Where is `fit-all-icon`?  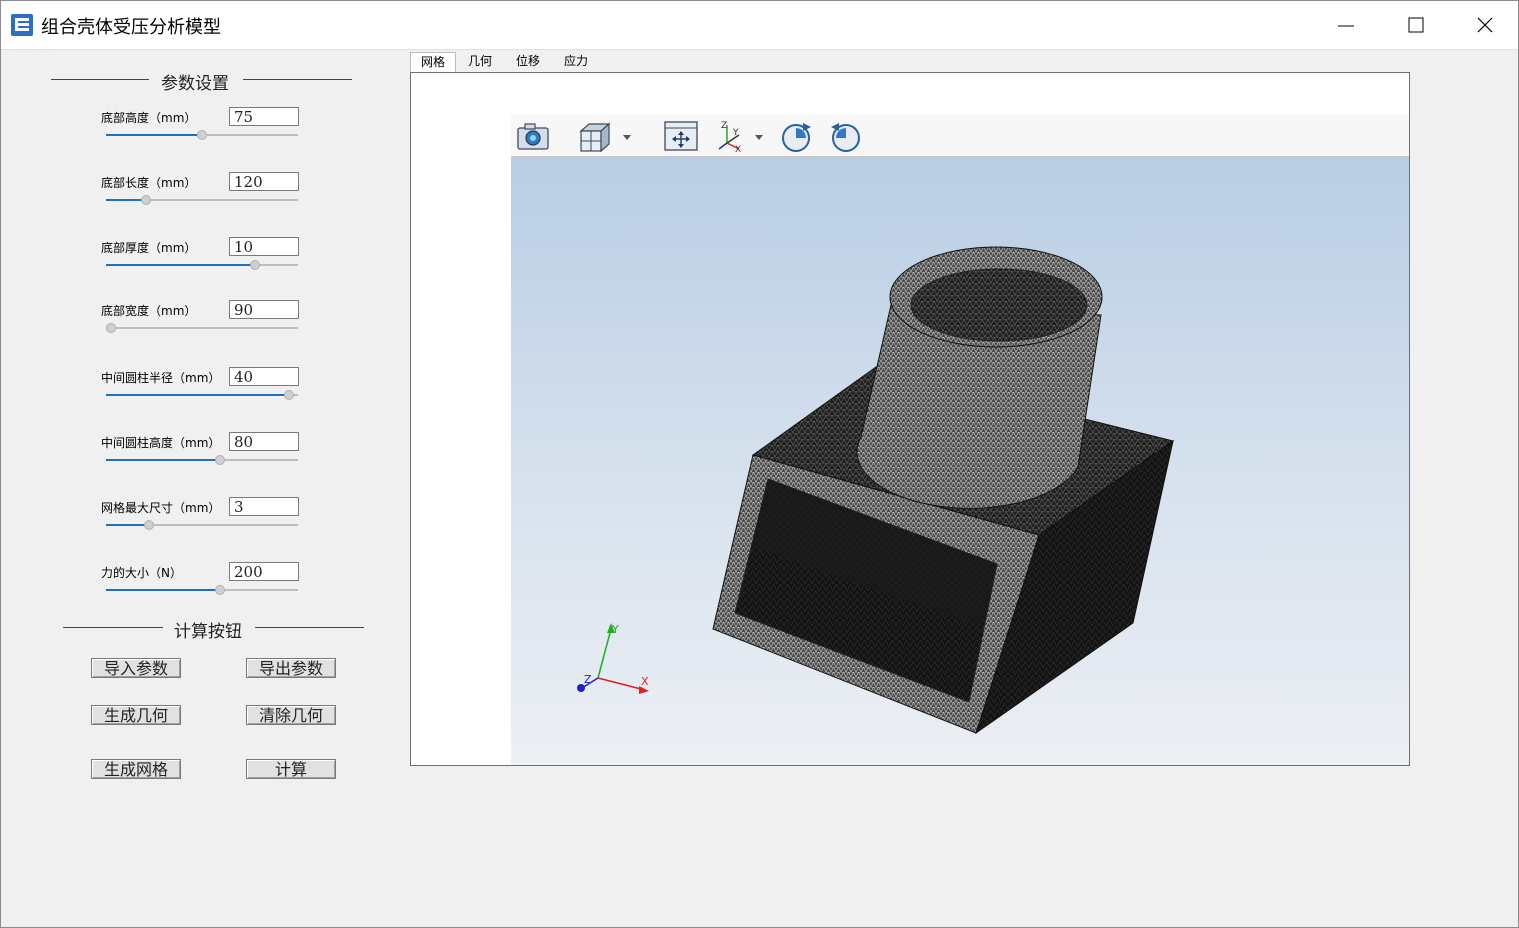 fit-all-icon is located at coordinates (681, 136).